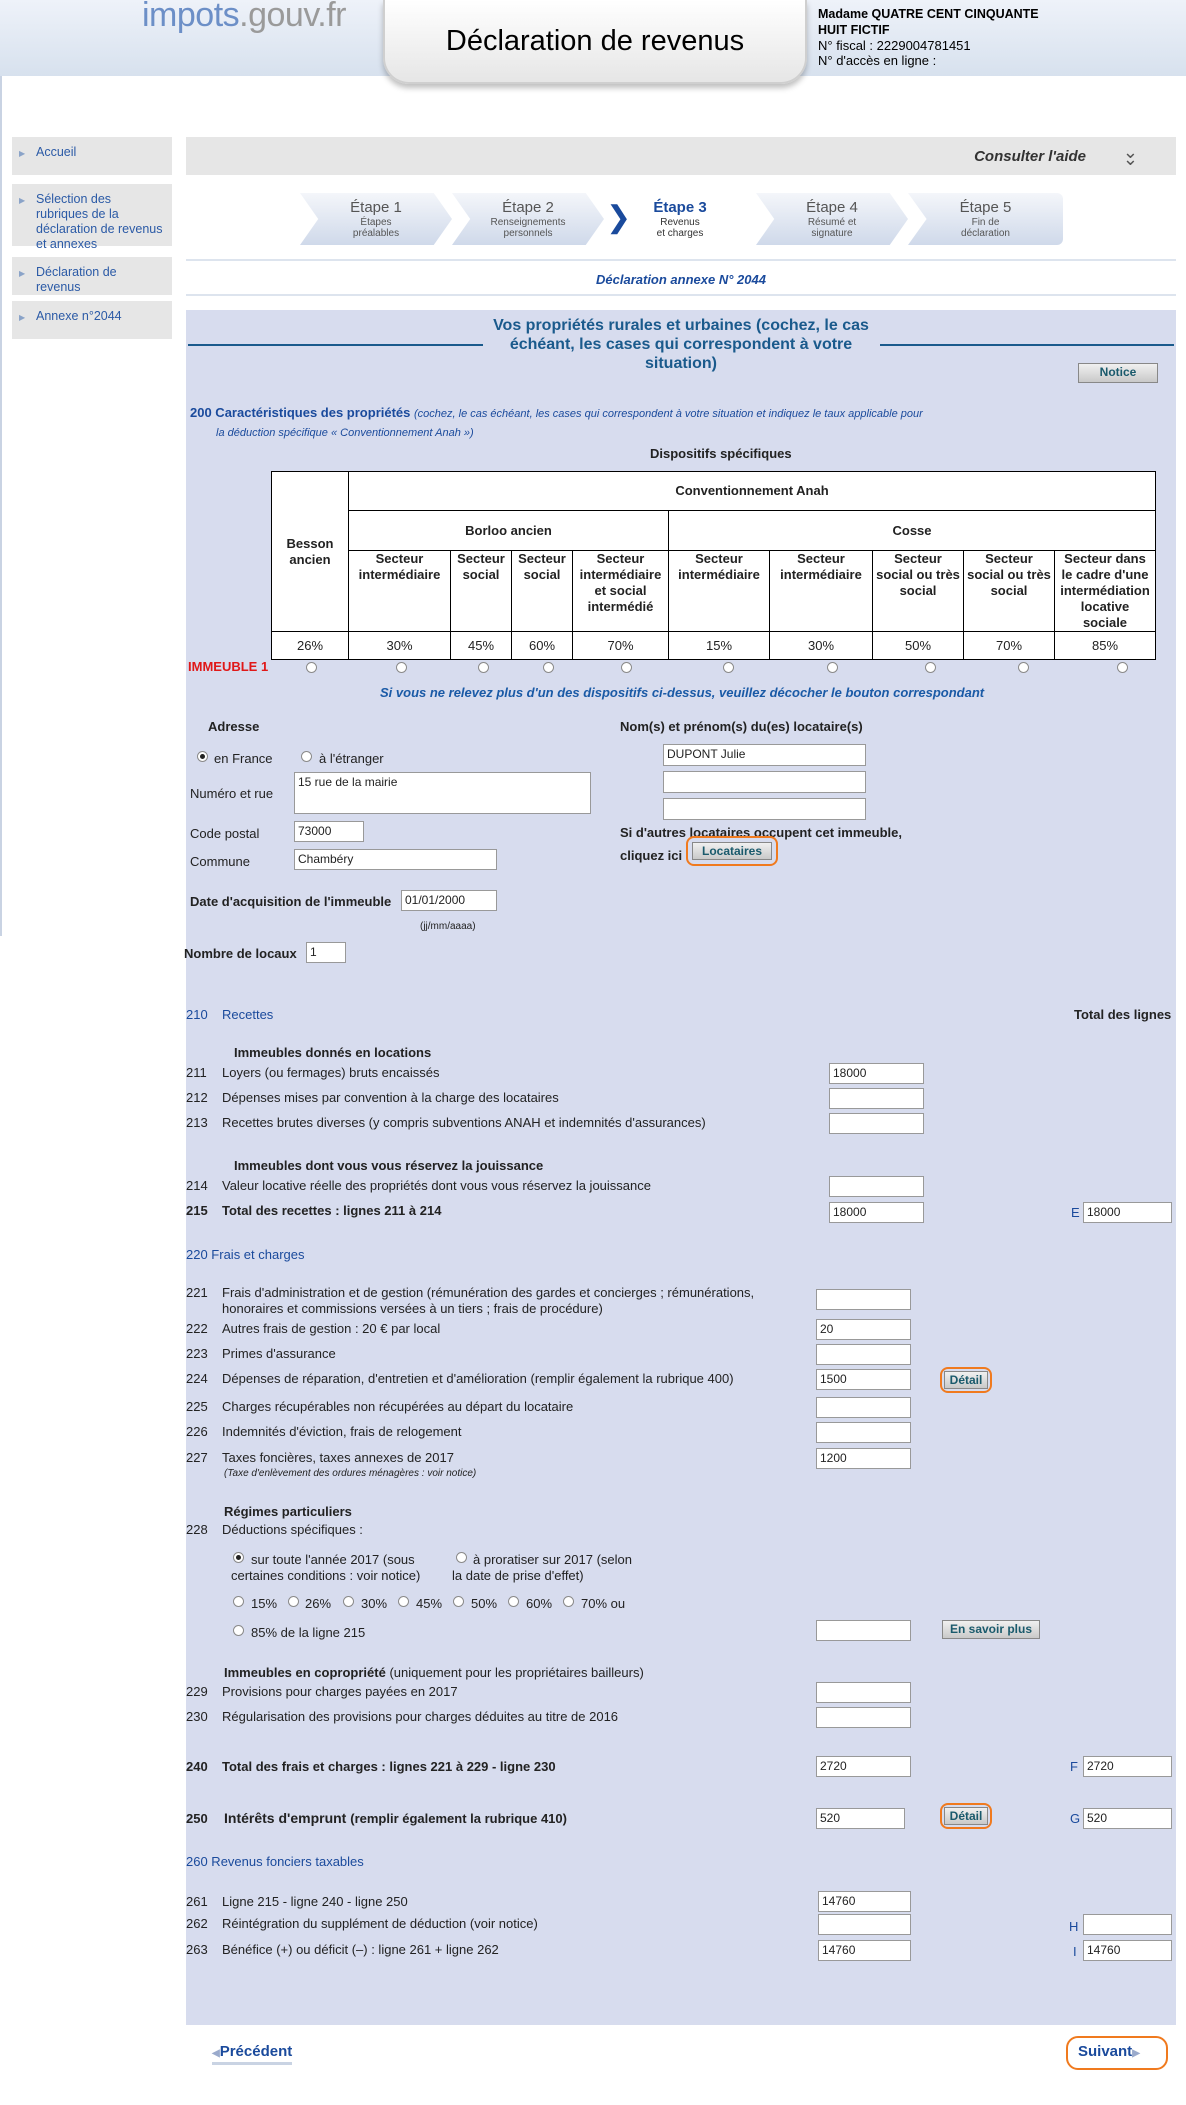  What do you see at coordinates (244, 17) in the screenshot?
I see `impots-logo: impots.gouv.fr` at bounding box center [244, 17].